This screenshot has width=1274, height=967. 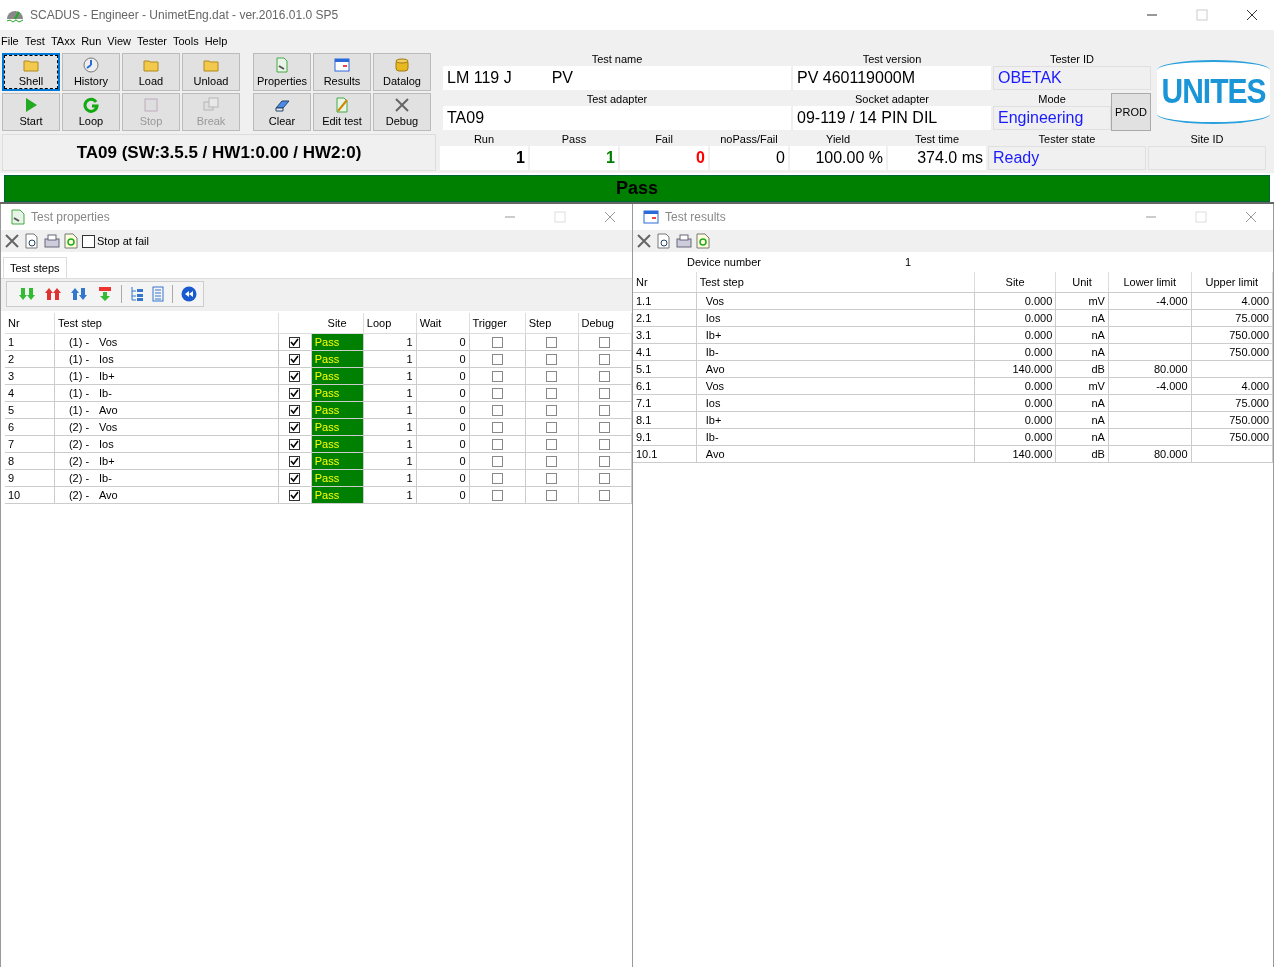 What do you see at coordinates (1131, 112) in the screenshot?
I see `prod-button: PROD` at bounding box center [1131, 112].